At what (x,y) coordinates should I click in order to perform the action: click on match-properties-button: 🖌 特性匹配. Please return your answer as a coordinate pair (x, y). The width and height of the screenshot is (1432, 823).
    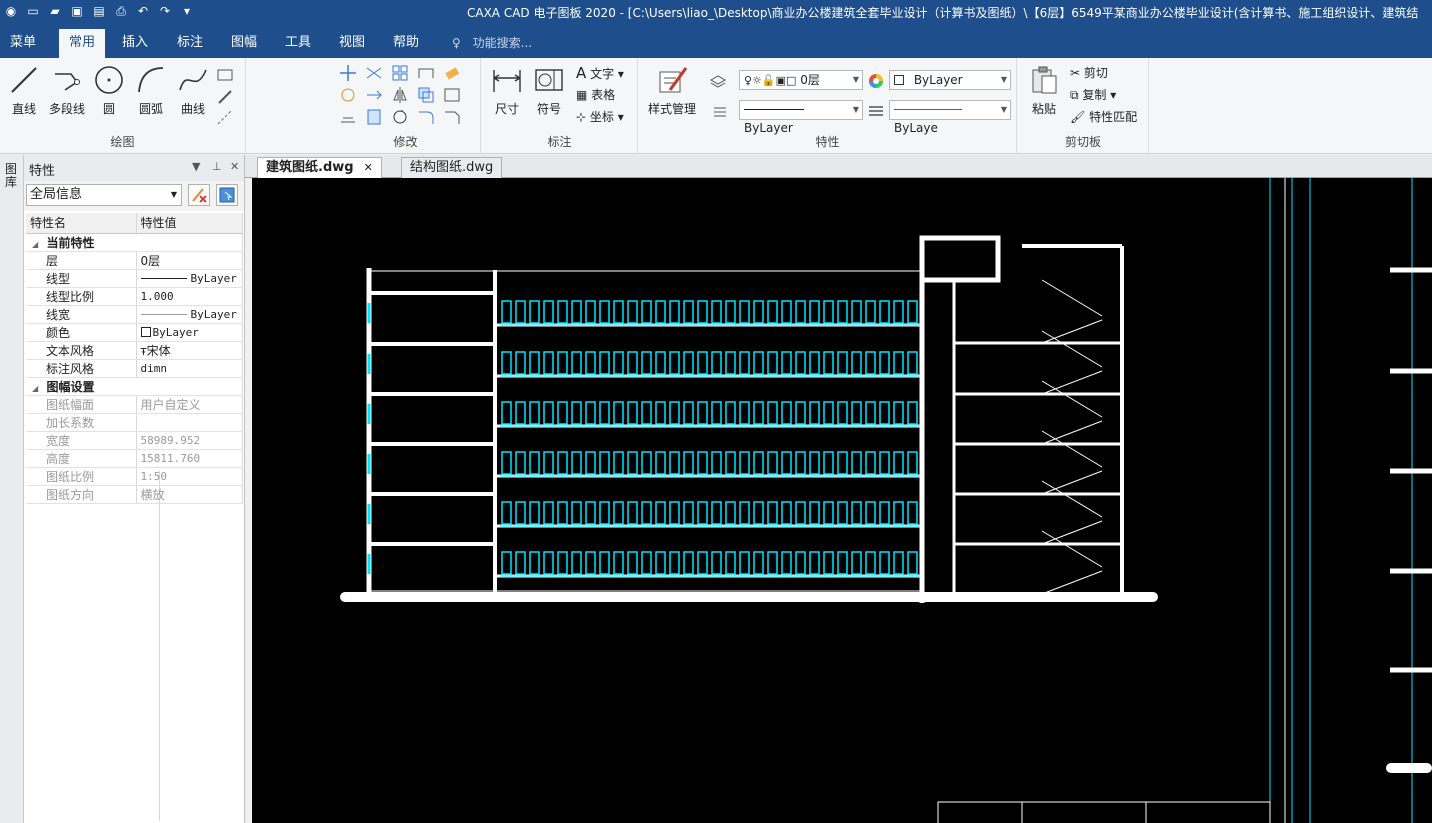
    Looking at the image, I should click on (1103, 116).